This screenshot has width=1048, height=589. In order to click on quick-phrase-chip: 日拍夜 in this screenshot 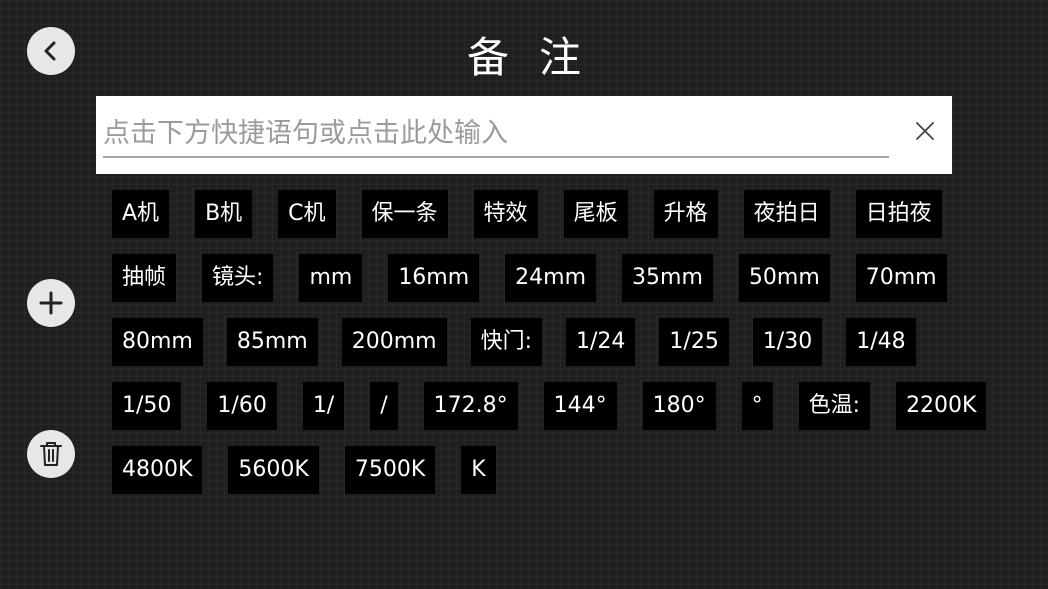, I will do `click(898, 214)`.